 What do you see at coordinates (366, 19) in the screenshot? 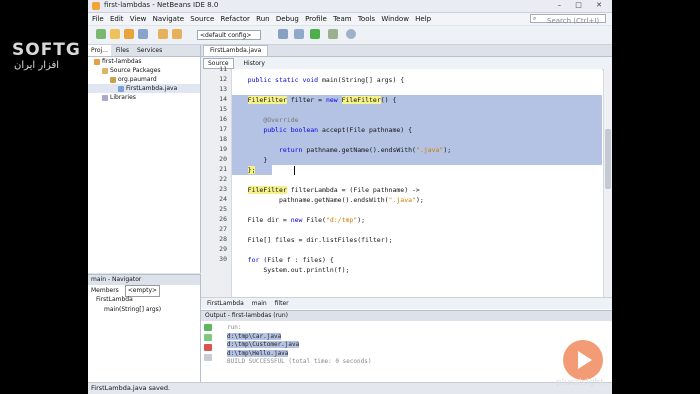
I see `menu-tools: Tools` at bounding box center [366, 19].